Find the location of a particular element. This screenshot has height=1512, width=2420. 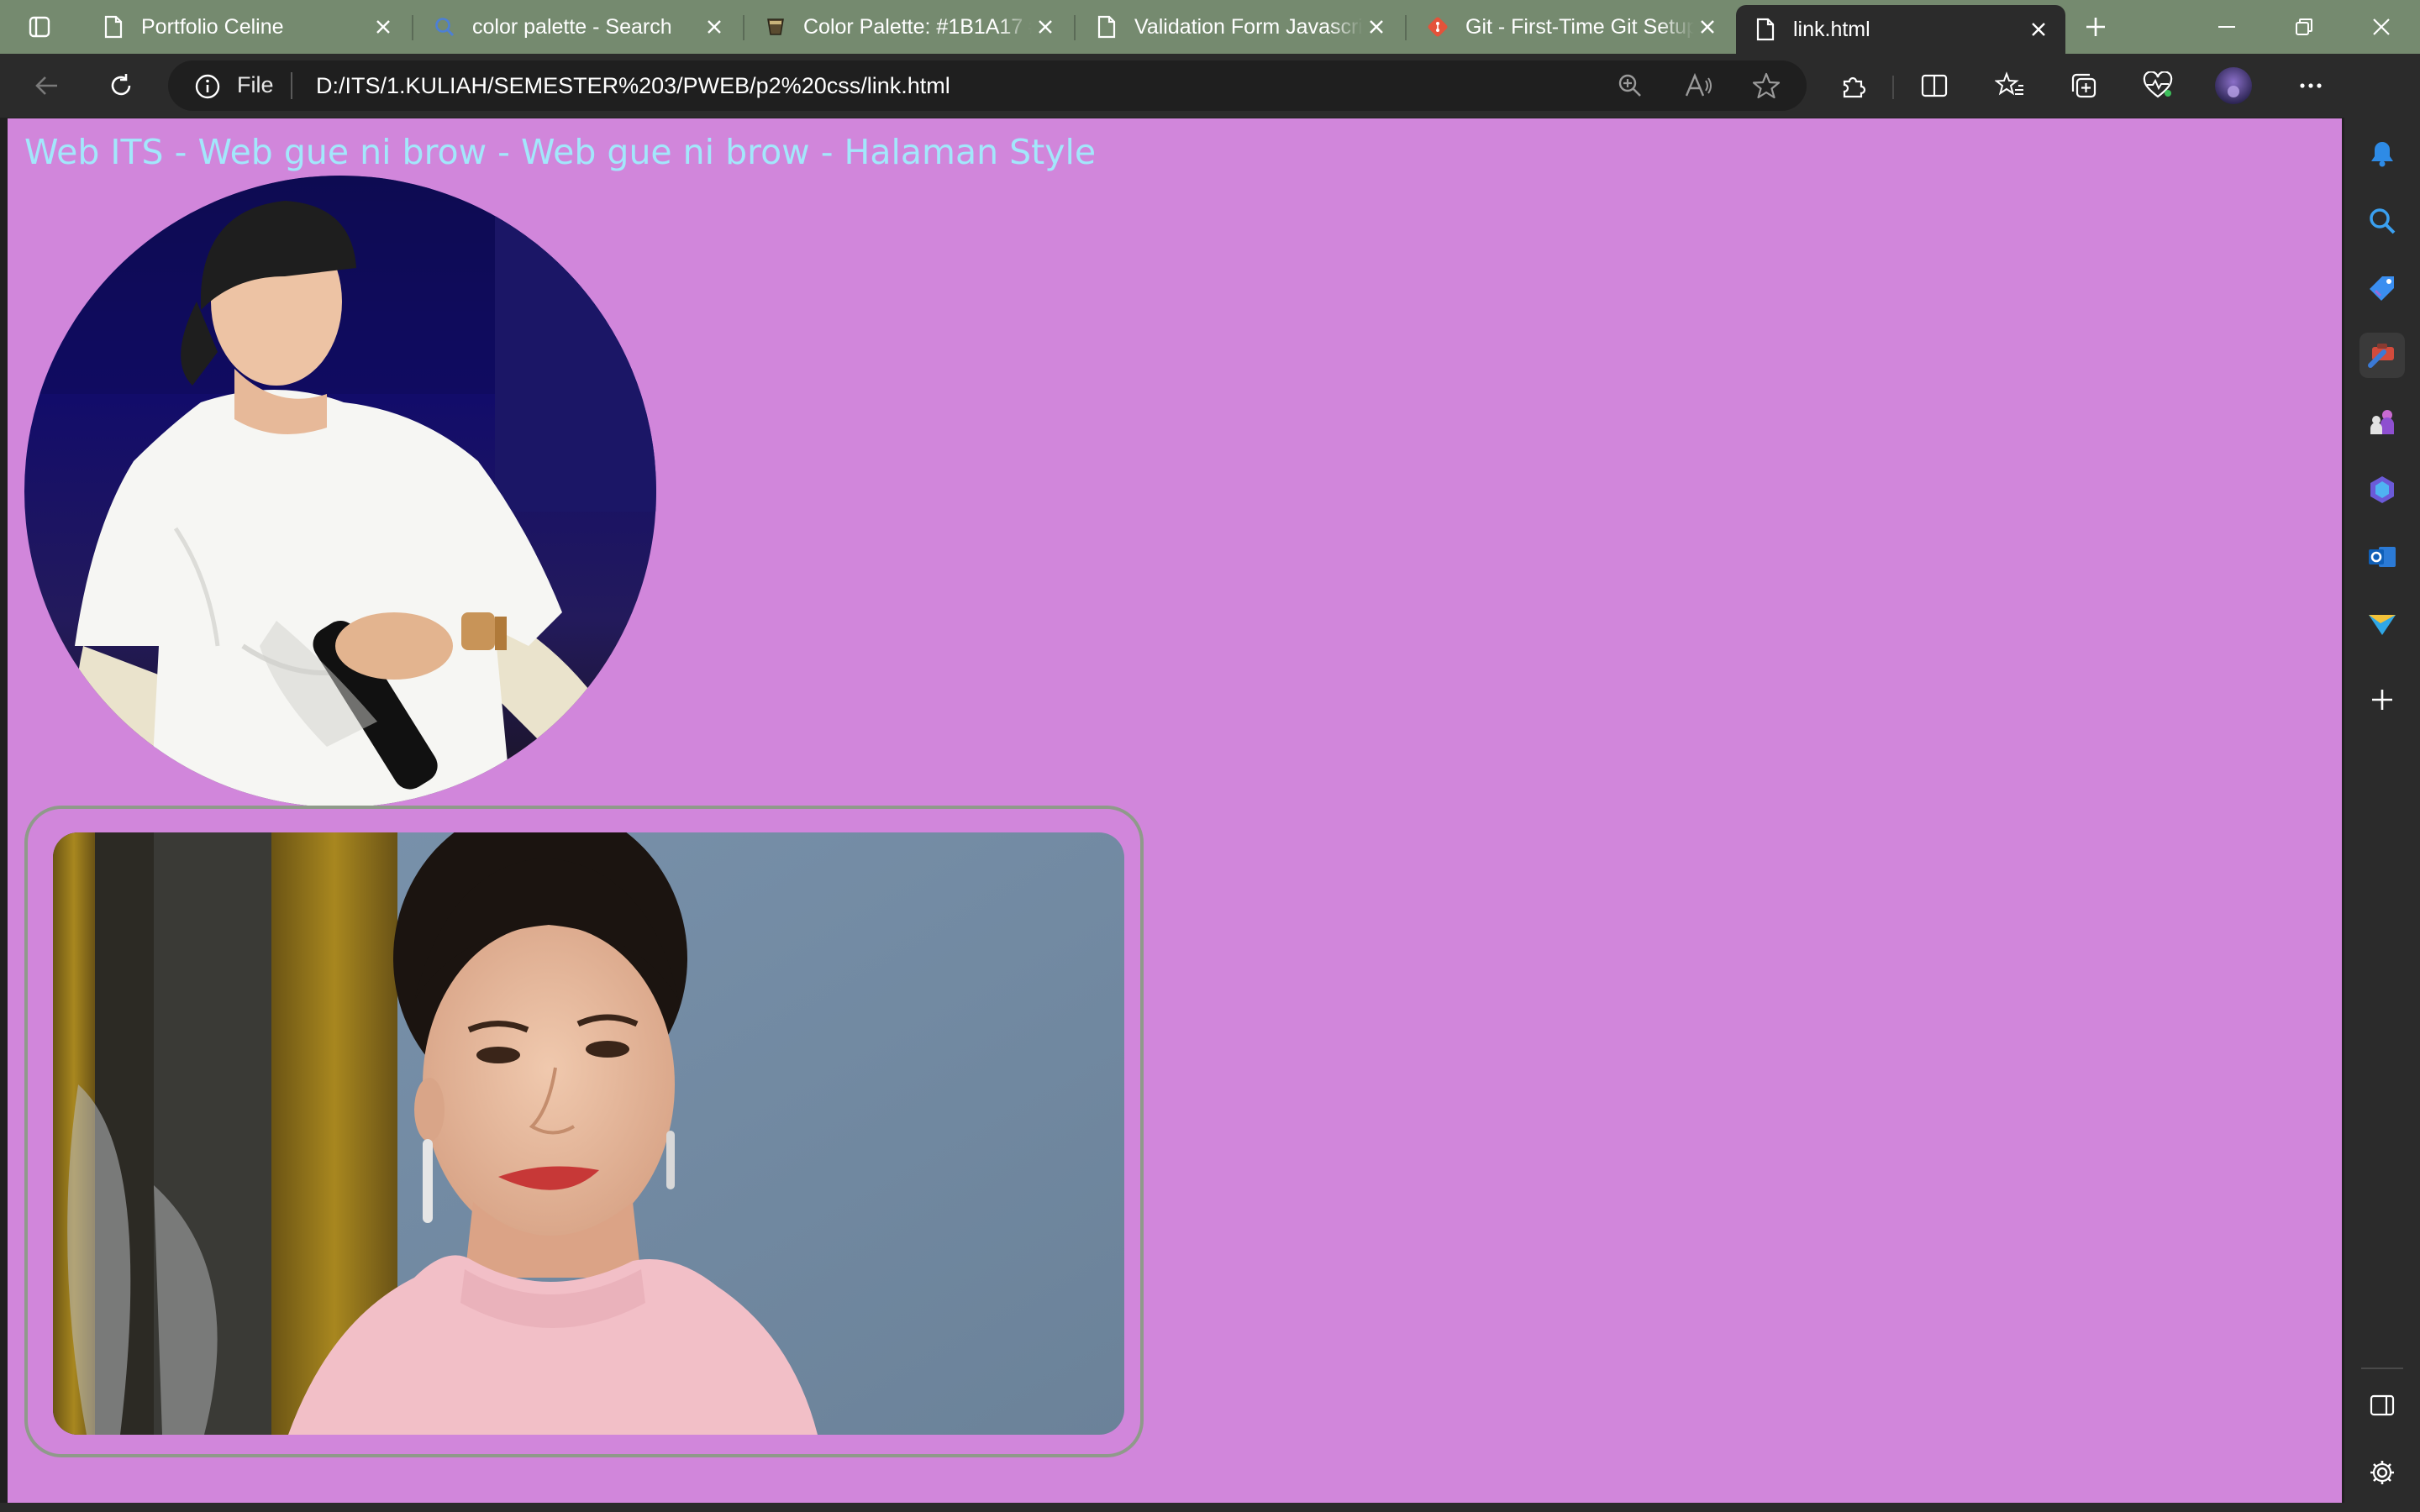

drop-button is located at coordinates (2383, 624).